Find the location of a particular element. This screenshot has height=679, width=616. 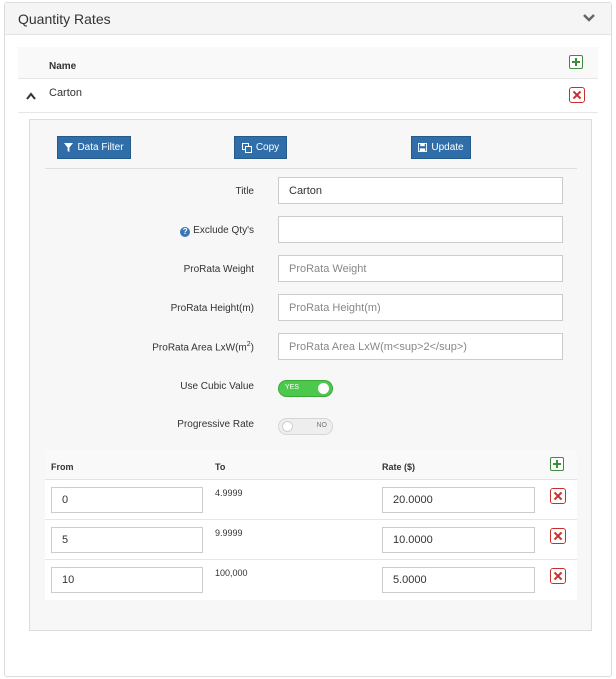

prorata-weight-input is located at coordinates (420, 268).